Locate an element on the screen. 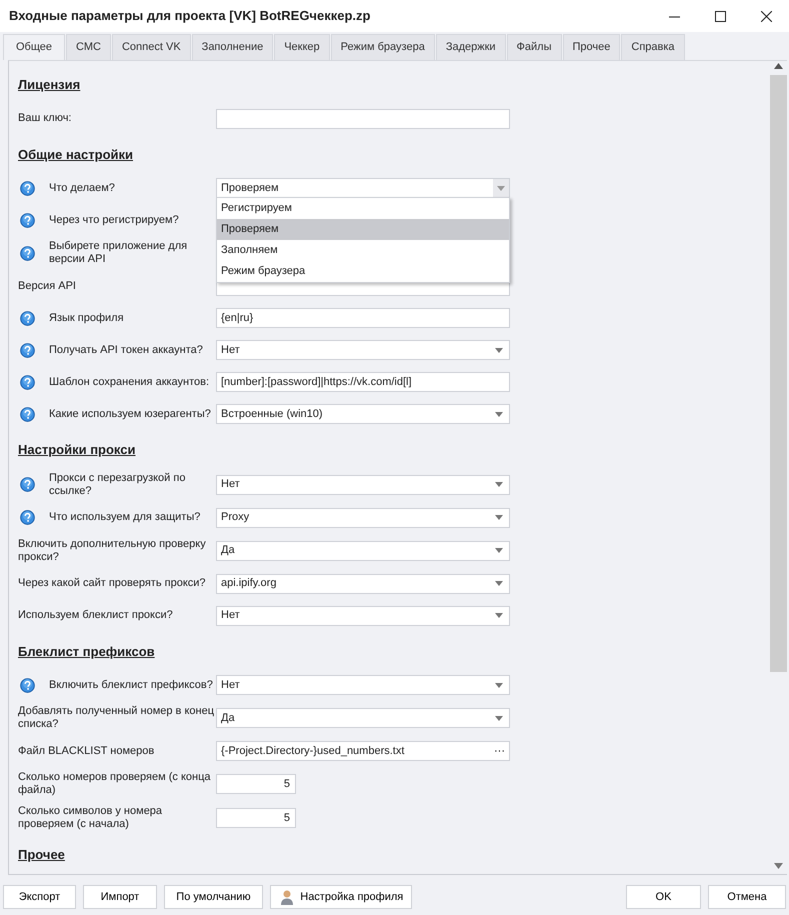 Image resolution: width=789 pixels, height=915 pixels. text-field: [number]:[password]|https://vk.com/id[l] is located at coordinates (363, 382).